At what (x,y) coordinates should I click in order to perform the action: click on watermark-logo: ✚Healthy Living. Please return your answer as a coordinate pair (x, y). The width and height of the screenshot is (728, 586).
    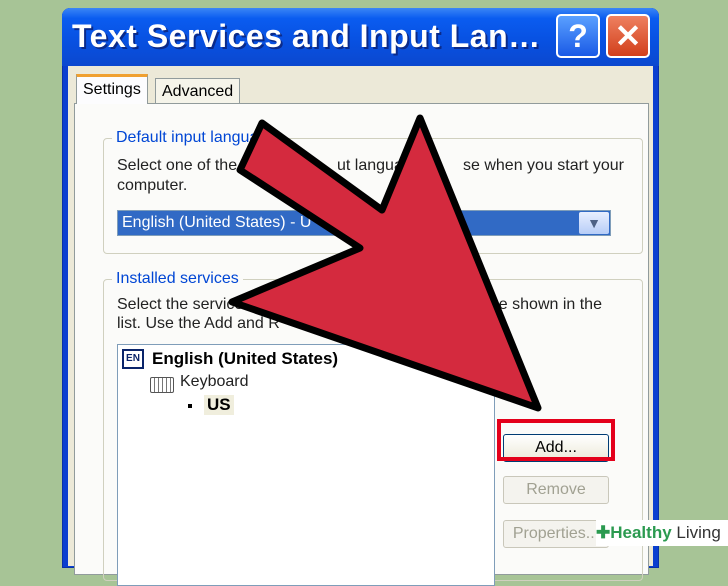
    Looking at the image, I should click on (662, 533).